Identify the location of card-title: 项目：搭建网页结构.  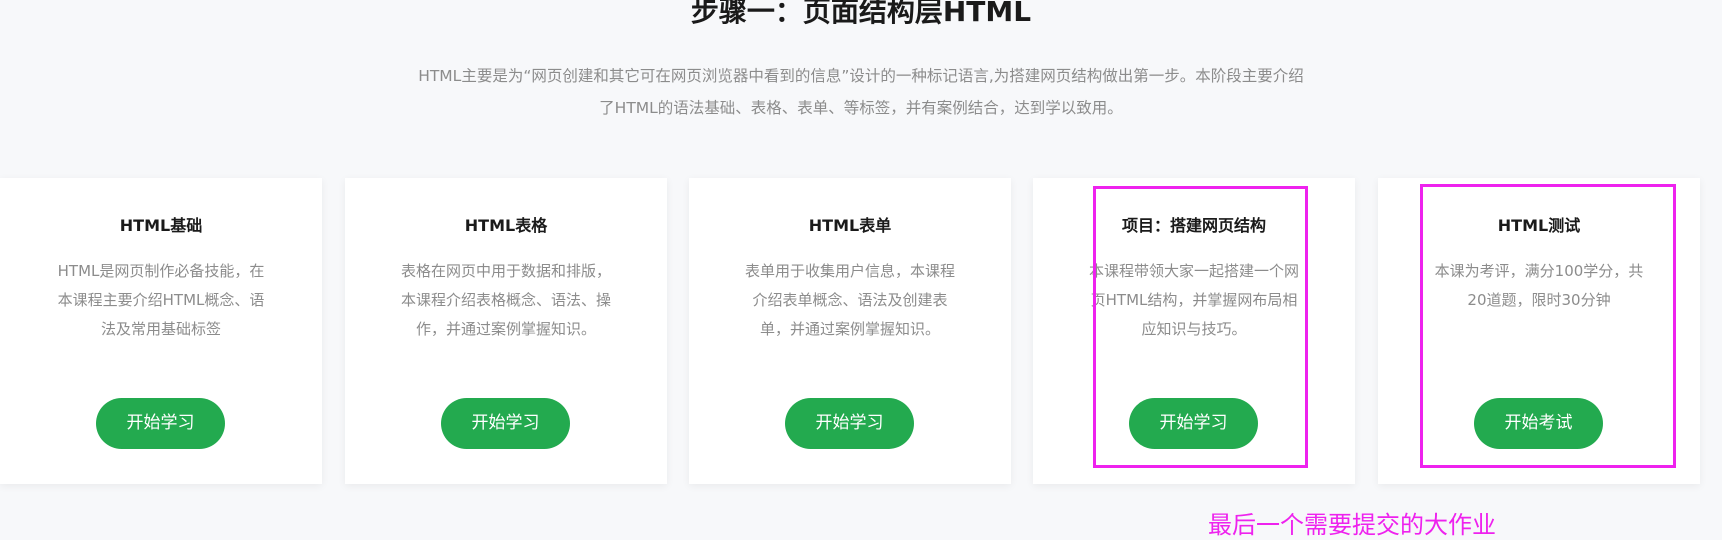
(1193, 225).